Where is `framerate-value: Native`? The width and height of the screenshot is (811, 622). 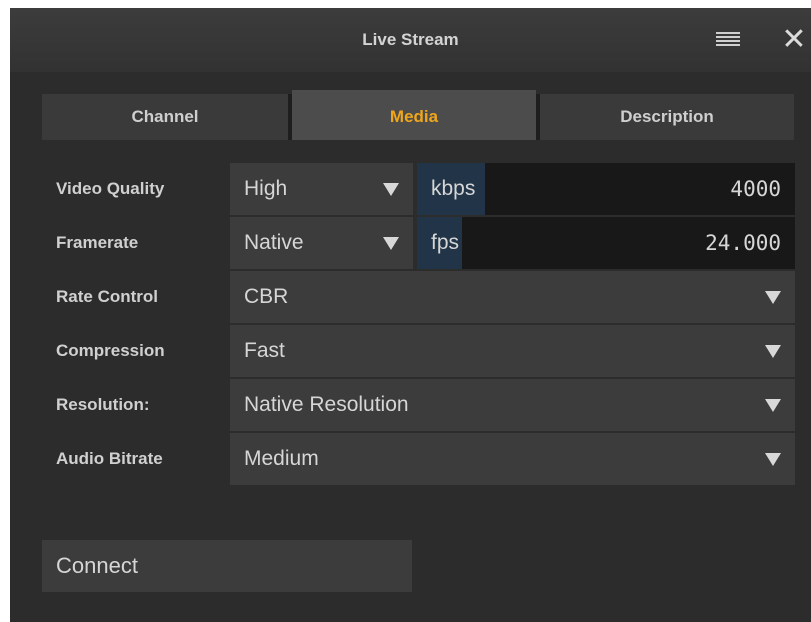
framerate-value: Native is located at coordinates (274, 242).